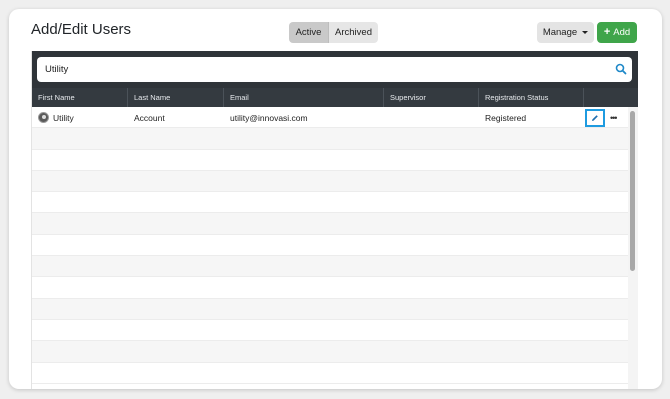 This screenshot has width=670, height=399. Describe the element at coordinates (632, 191) in the screenshot. I see `scrollbar-thumb` at that location.